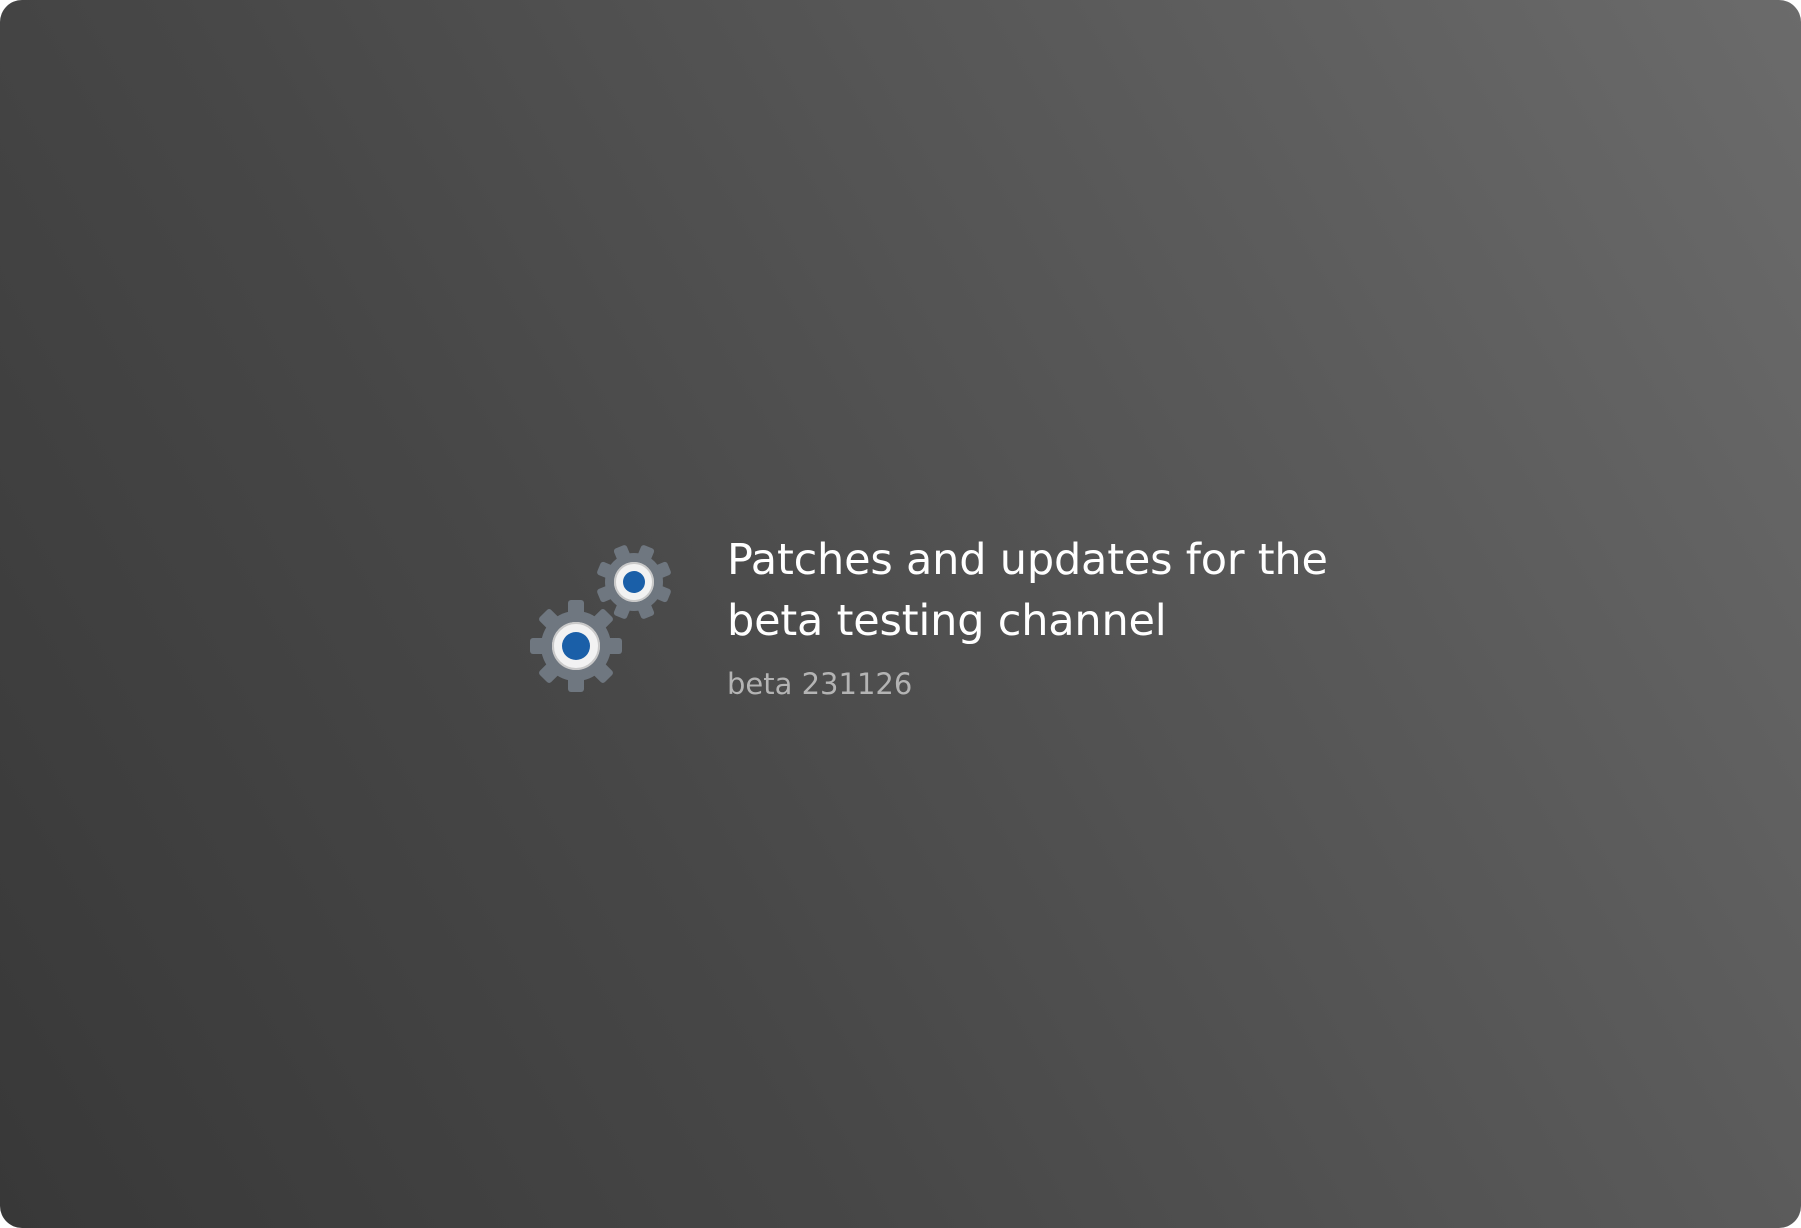  Describe the element at coordinates (820, 684) in the screenshot. I see `update-version: beta 231126` at that location.